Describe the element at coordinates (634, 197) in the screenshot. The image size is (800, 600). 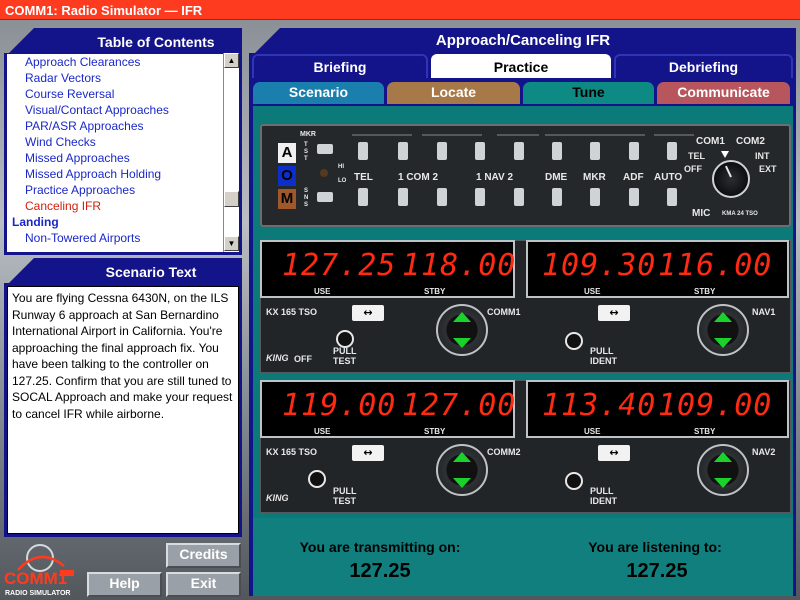
I see `adf-switch-bottom` at that location.